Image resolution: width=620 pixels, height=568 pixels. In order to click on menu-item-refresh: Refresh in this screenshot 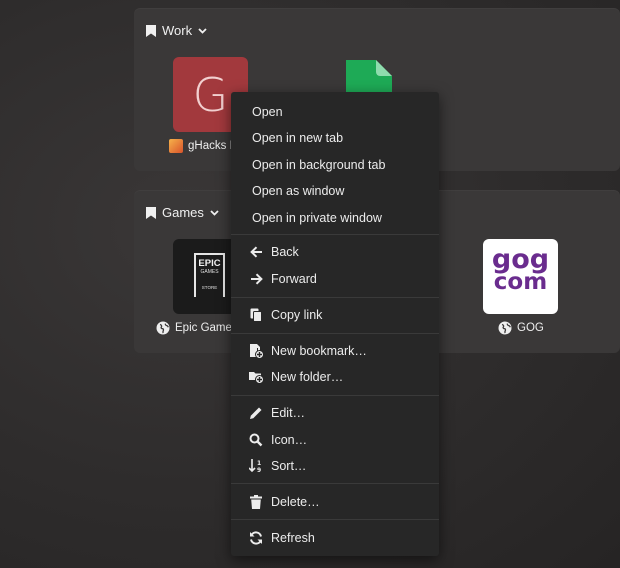, I will do `click(335, 538)`.